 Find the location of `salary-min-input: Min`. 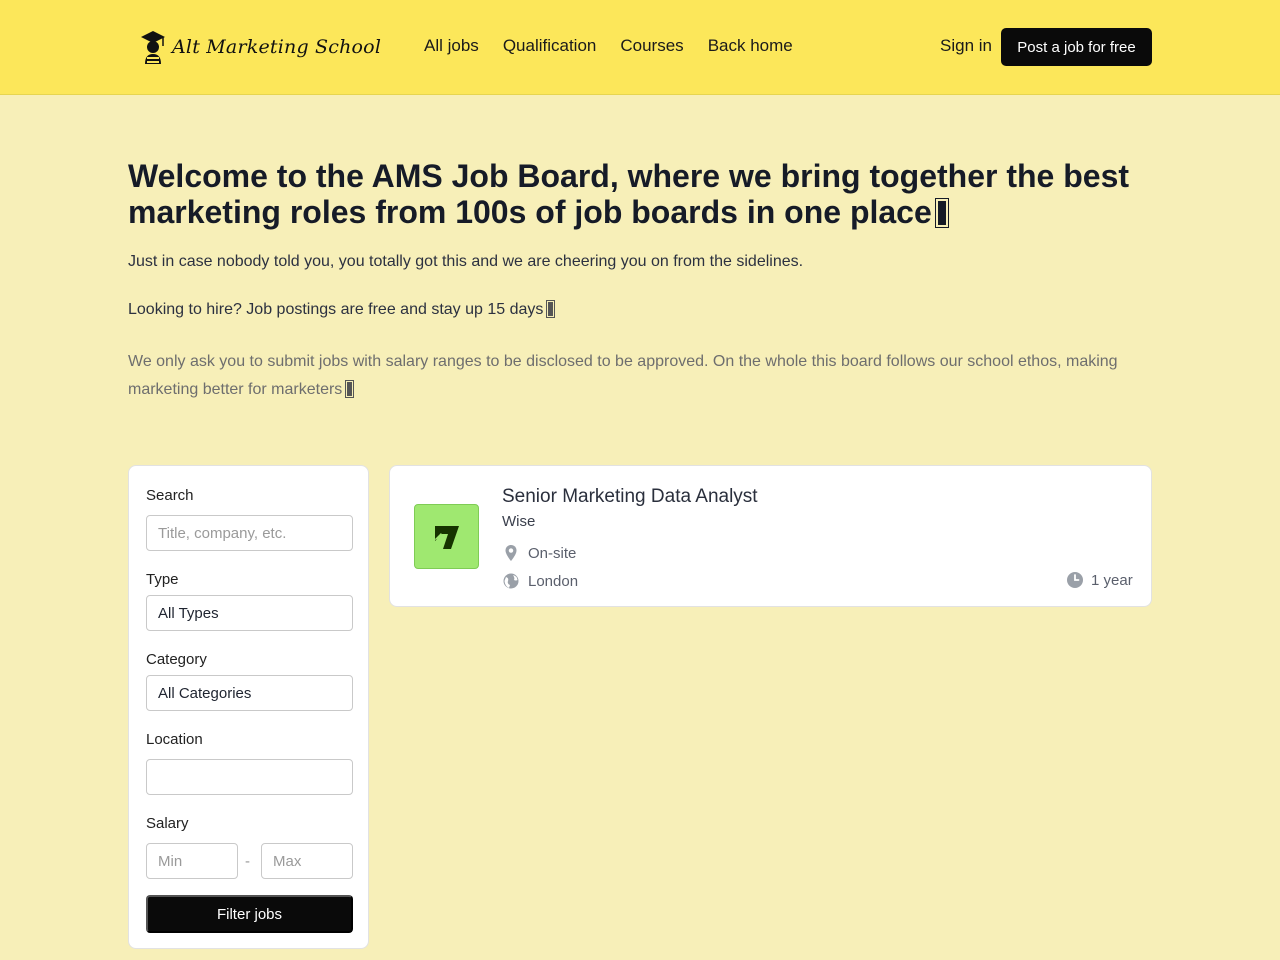

salary-min-input: Min is located at coordinates (192, 861).